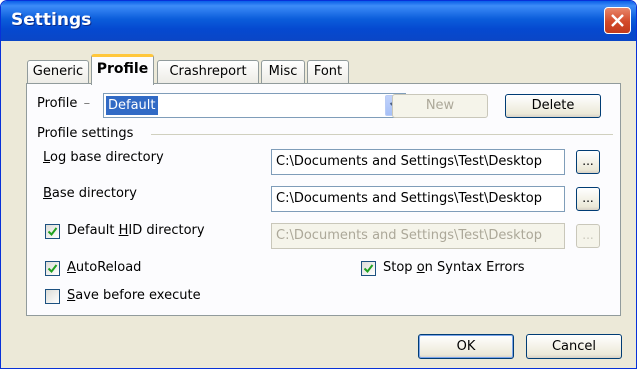  I want to click on log-base-directory-label: Log base directory, so click(103, 157).